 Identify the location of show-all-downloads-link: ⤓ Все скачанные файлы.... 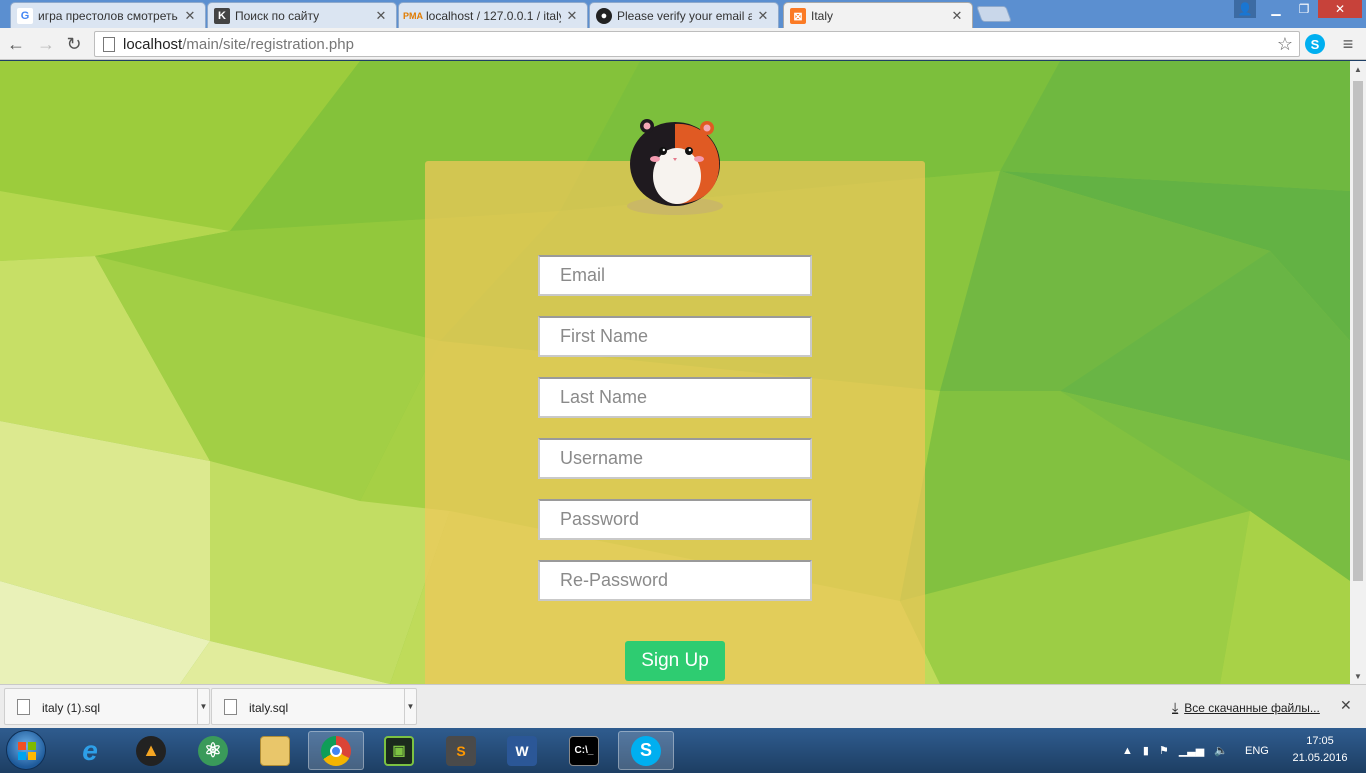
(1246, 707).